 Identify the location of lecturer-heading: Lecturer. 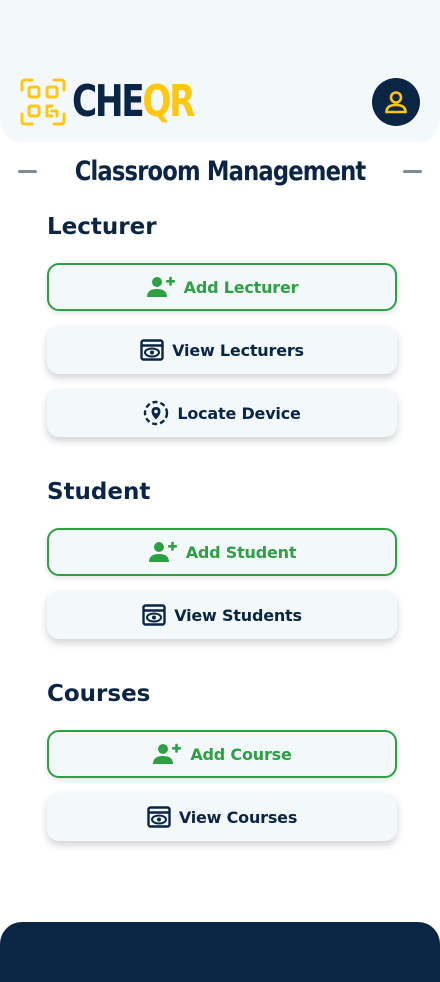
(102, 227).